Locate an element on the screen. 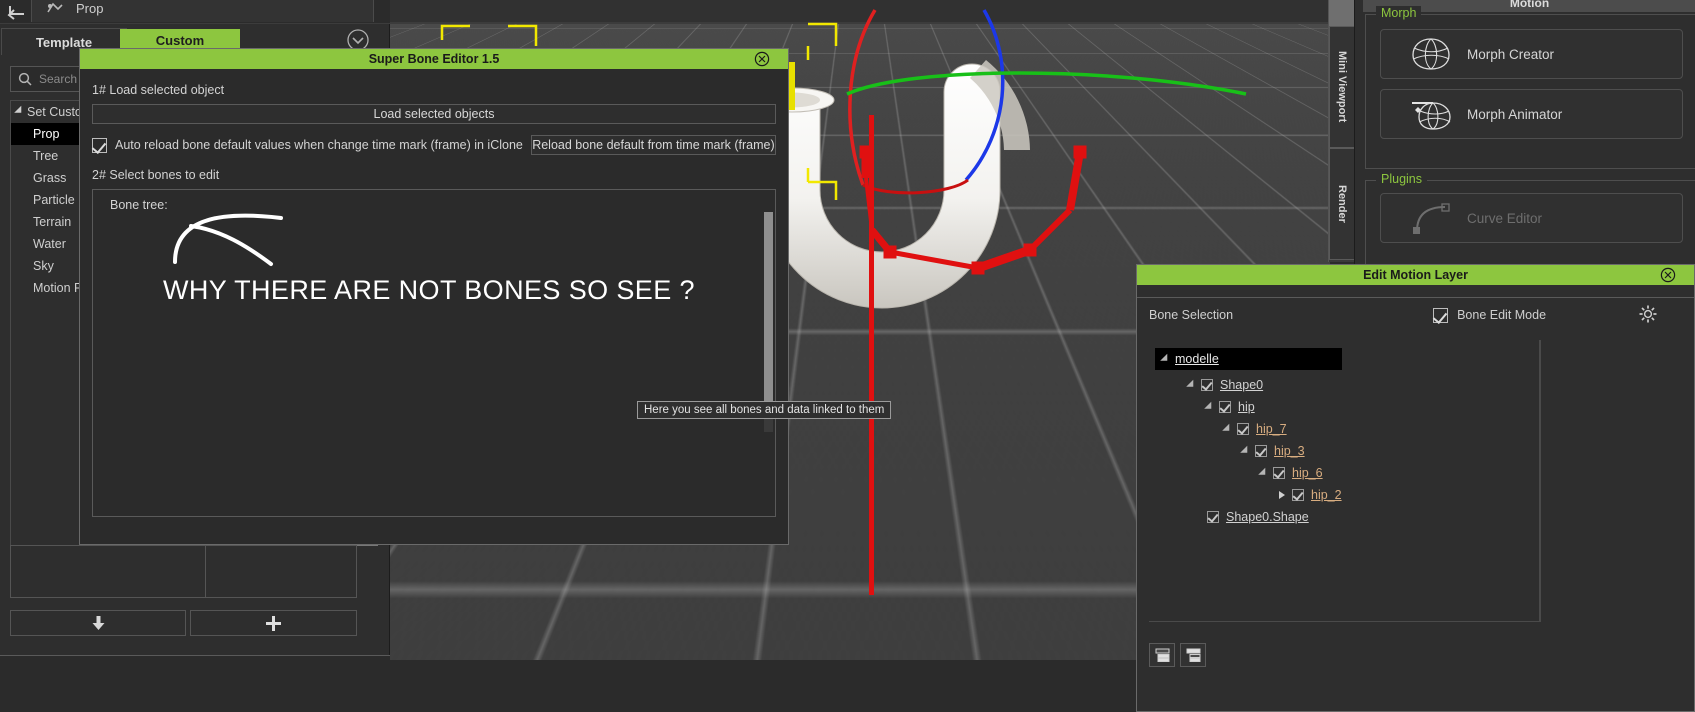 The width and height of the screenshot is (1695, 712). gizmo-axis-y is located at coordinates (791, 86).